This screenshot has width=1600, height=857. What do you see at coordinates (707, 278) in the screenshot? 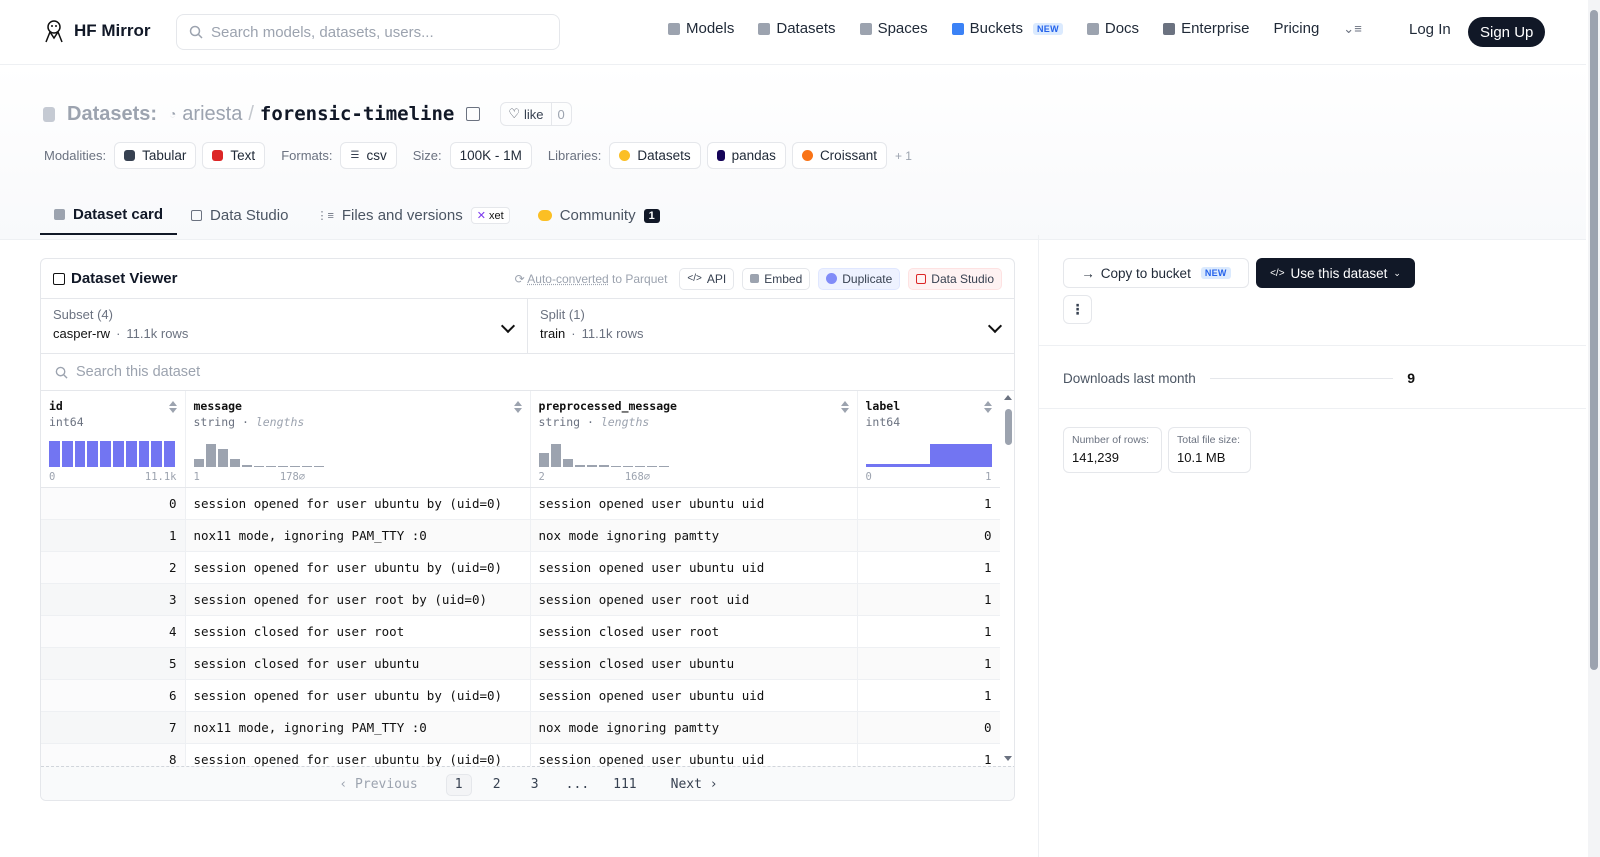
I see `api-button: </> API` at bounding box center [707, 278].